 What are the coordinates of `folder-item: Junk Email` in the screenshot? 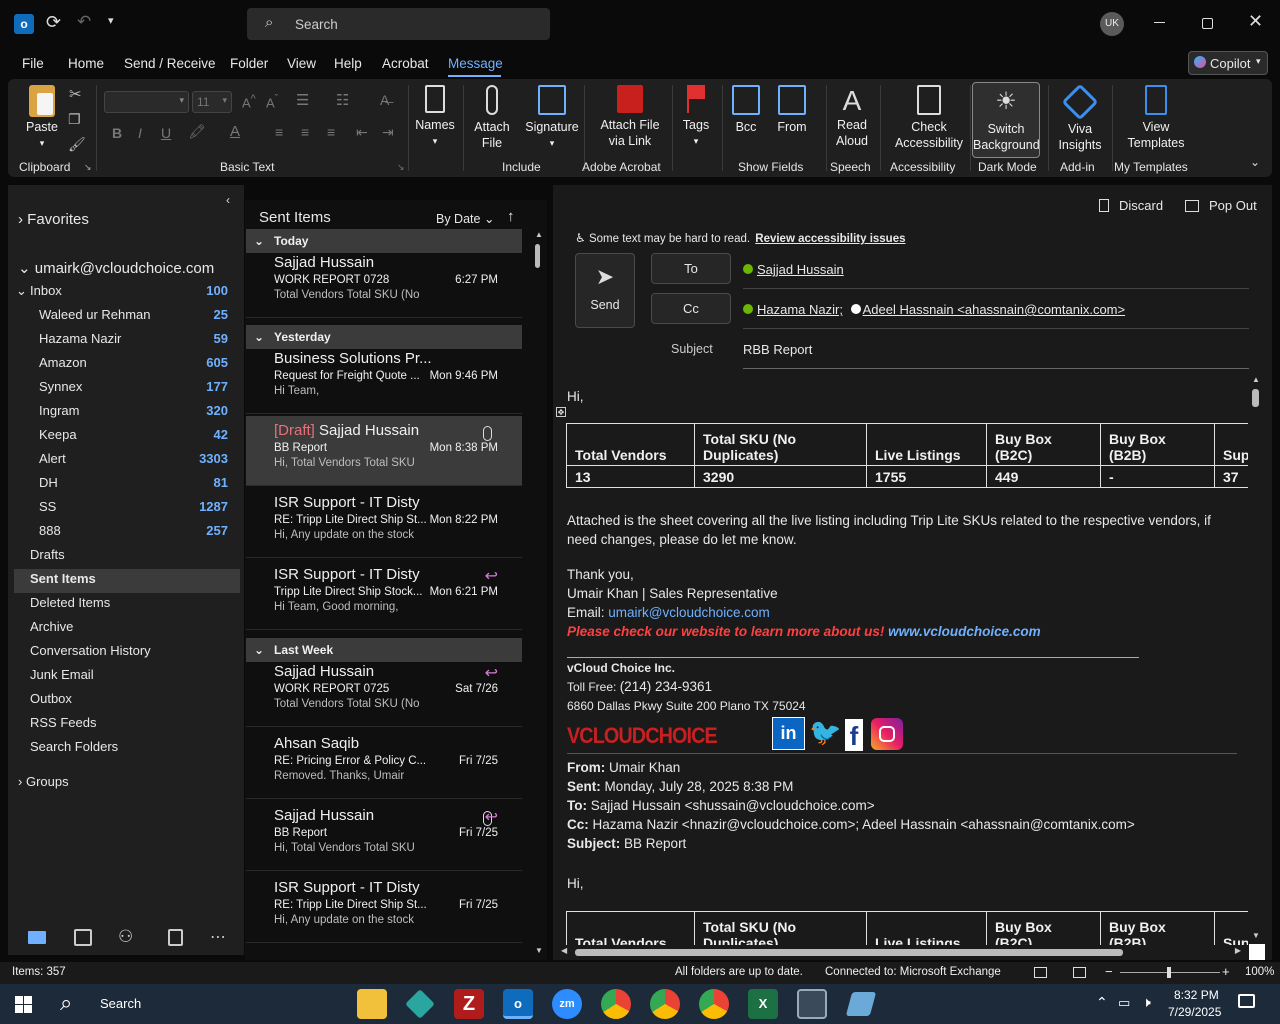 It's located at (124, 675).